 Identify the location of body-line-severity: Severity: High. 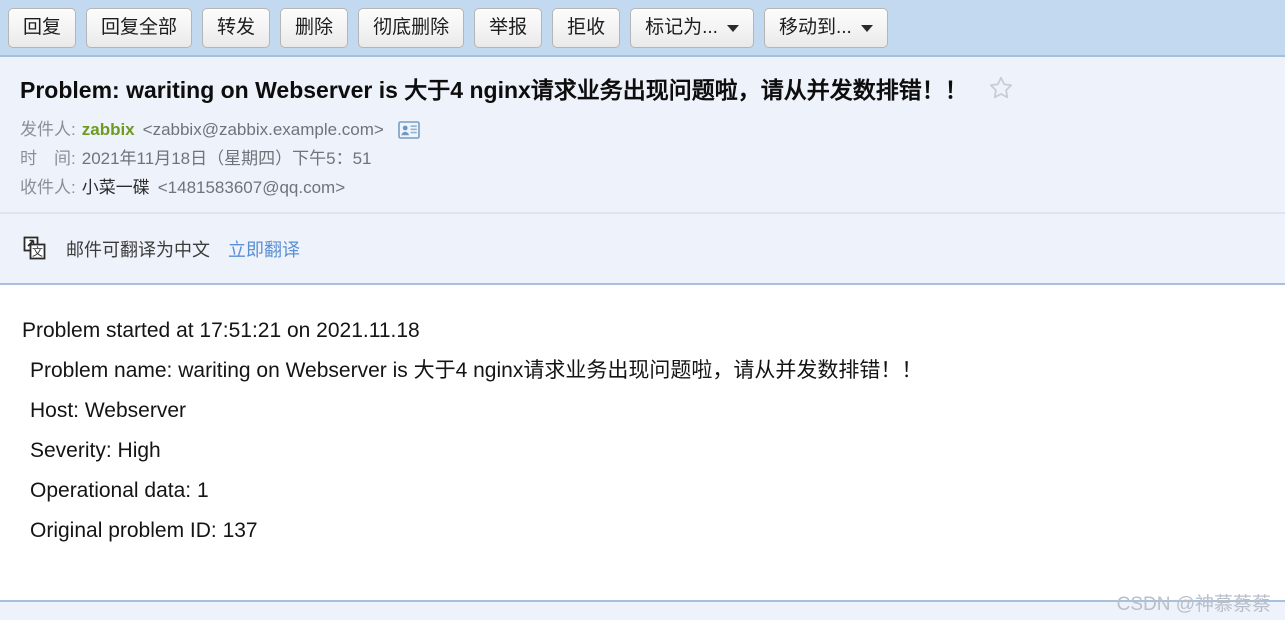
(95, 450).